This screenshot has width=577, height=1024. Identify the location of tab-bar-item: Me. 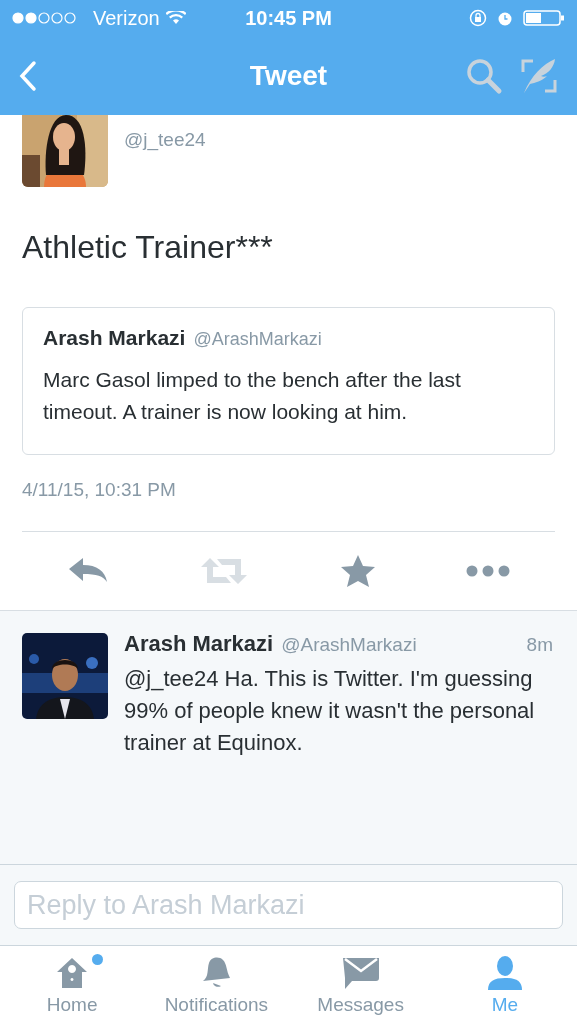
(504, 985).